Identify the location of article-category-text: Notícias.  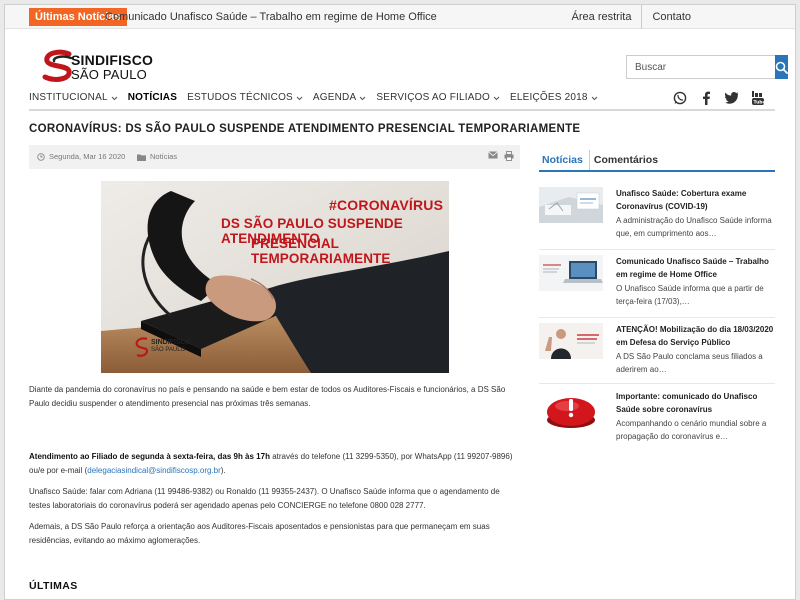
(164, 156).